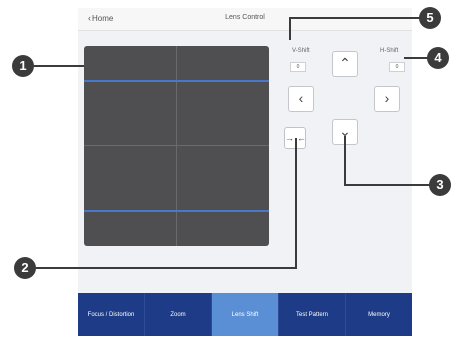 This screenshot has width=466, height=340. I want to click on callout-5: 5, so click(430, 18).